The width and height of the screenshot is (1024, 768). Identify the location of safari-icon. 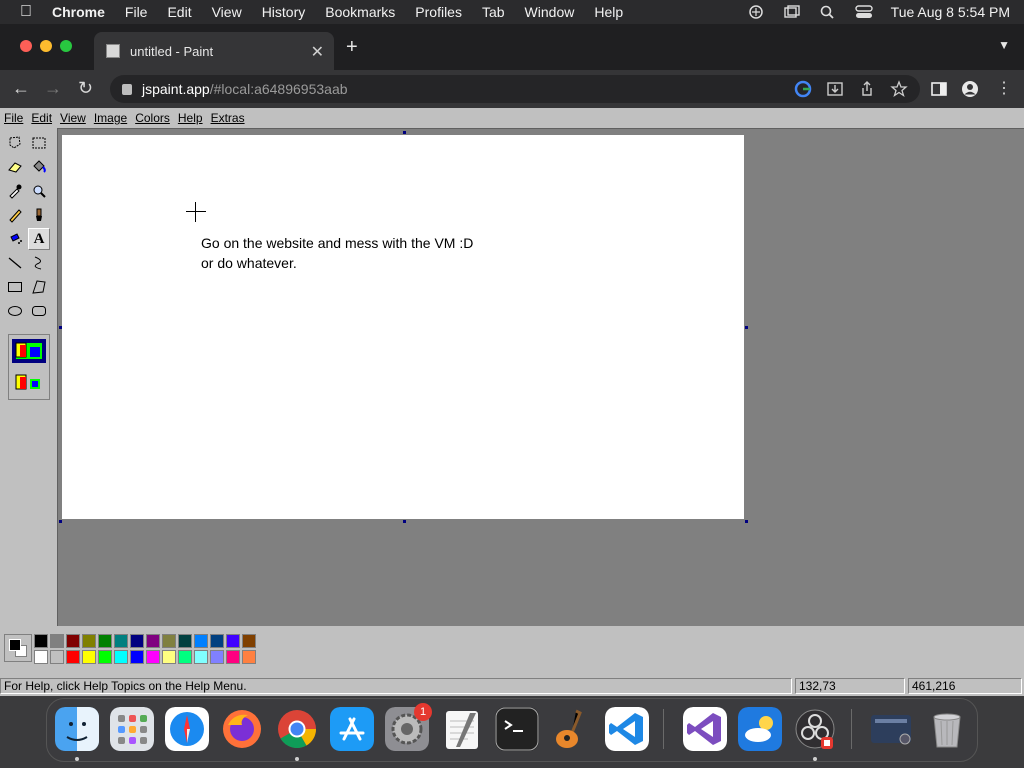
(187, 729).